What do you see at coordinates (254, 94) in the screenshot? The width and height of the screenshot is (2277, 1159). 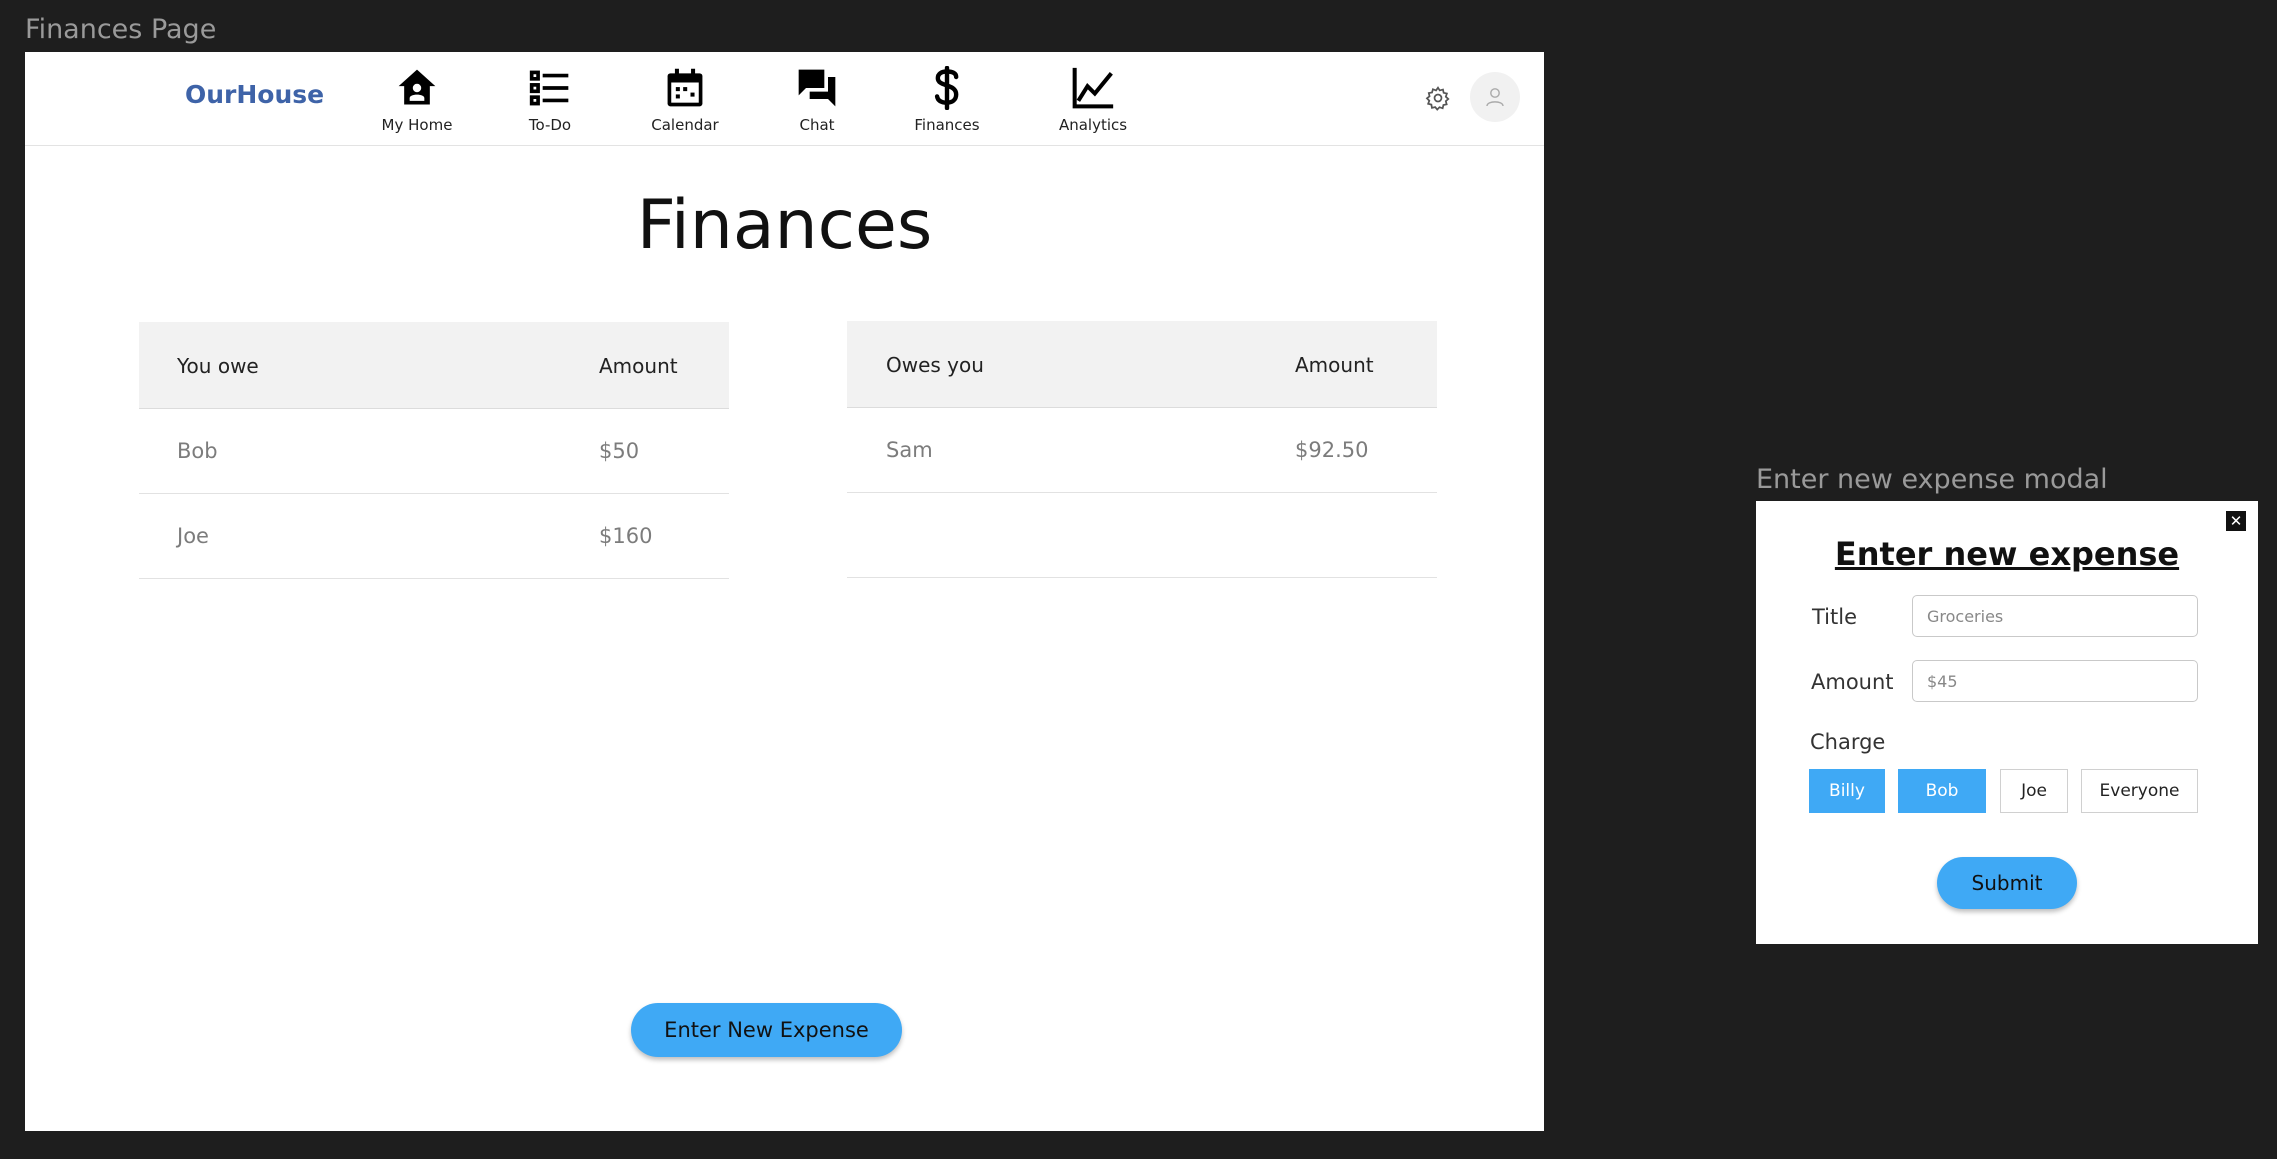 I see `brand-logo: OurHouse` at bounding box center [254, 94].